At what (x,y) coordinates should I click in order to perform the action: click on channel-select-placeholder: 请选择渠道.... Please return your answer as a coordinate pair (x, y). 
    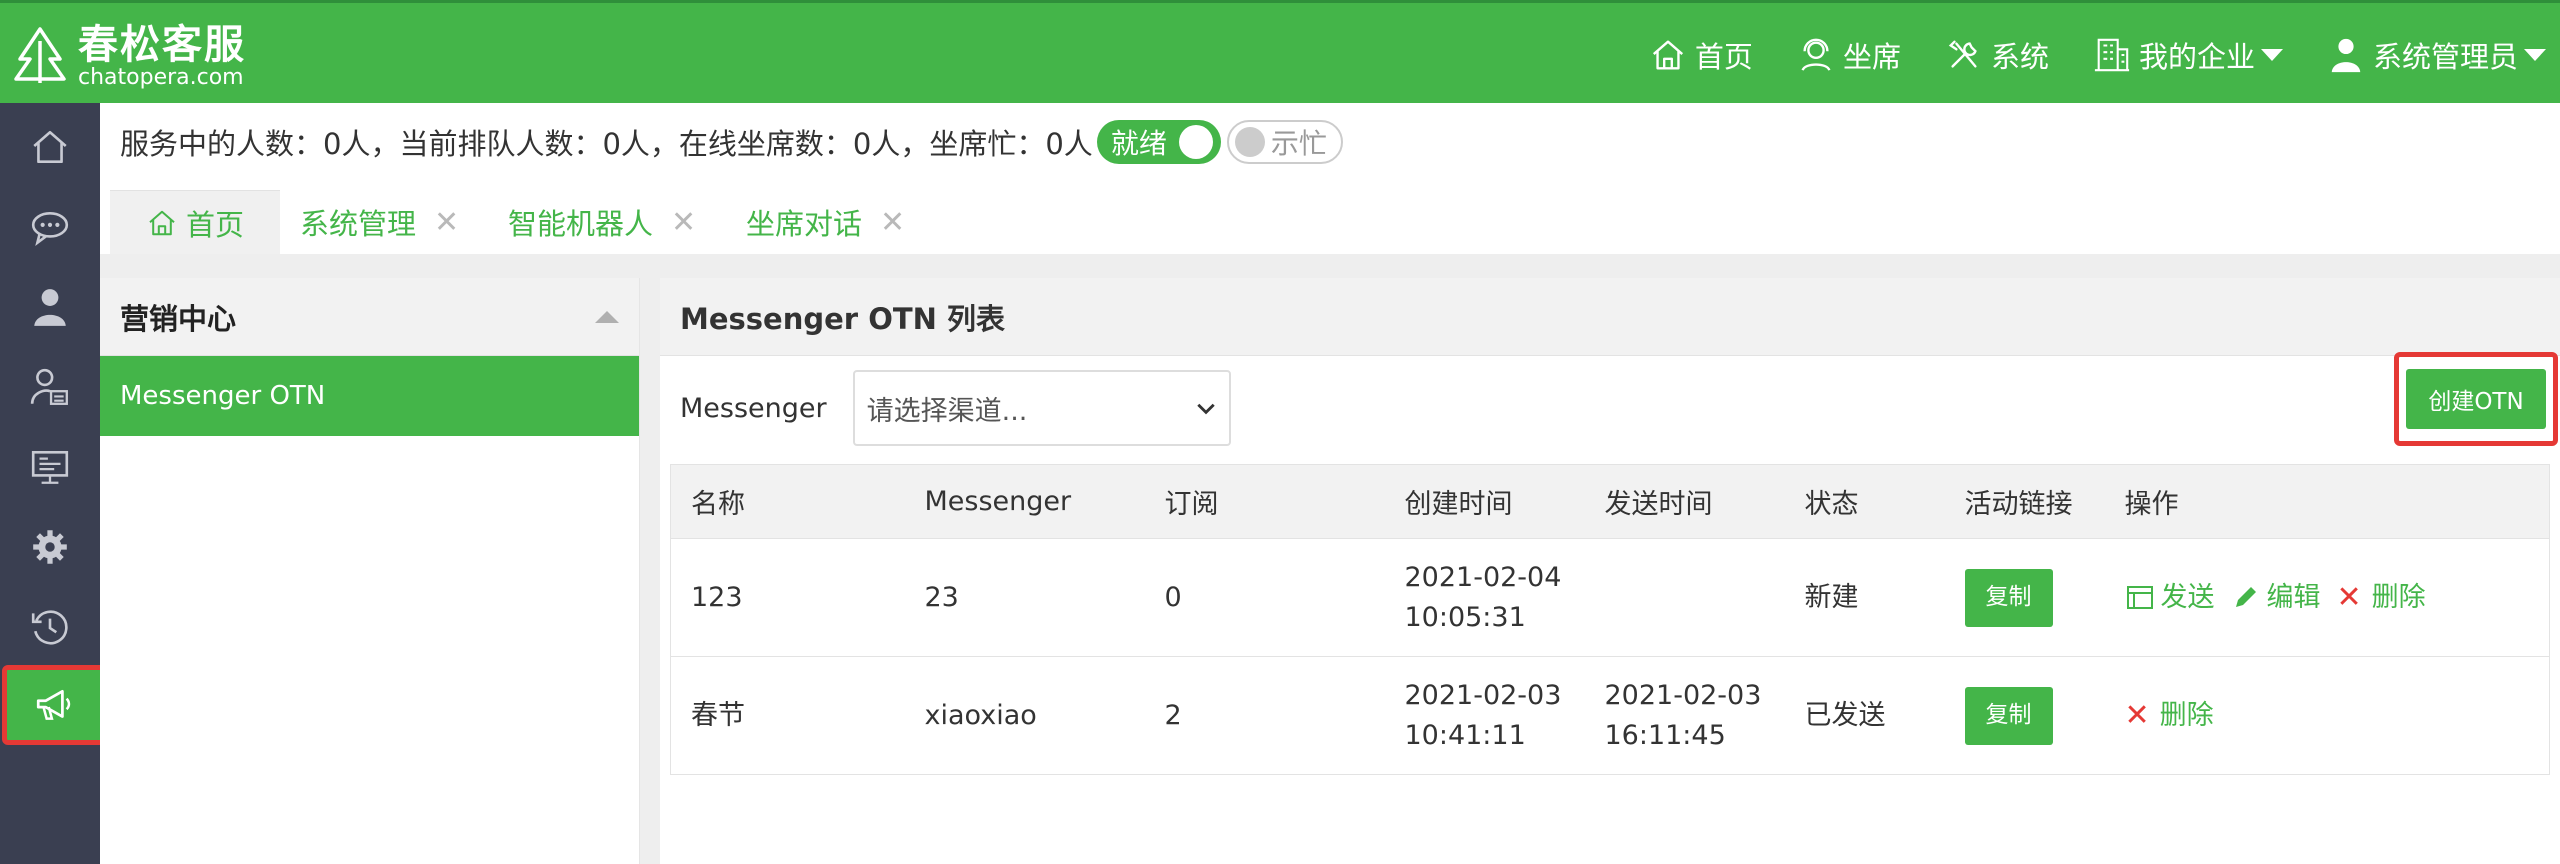
    Looking at the image, I should click on (947, 411).